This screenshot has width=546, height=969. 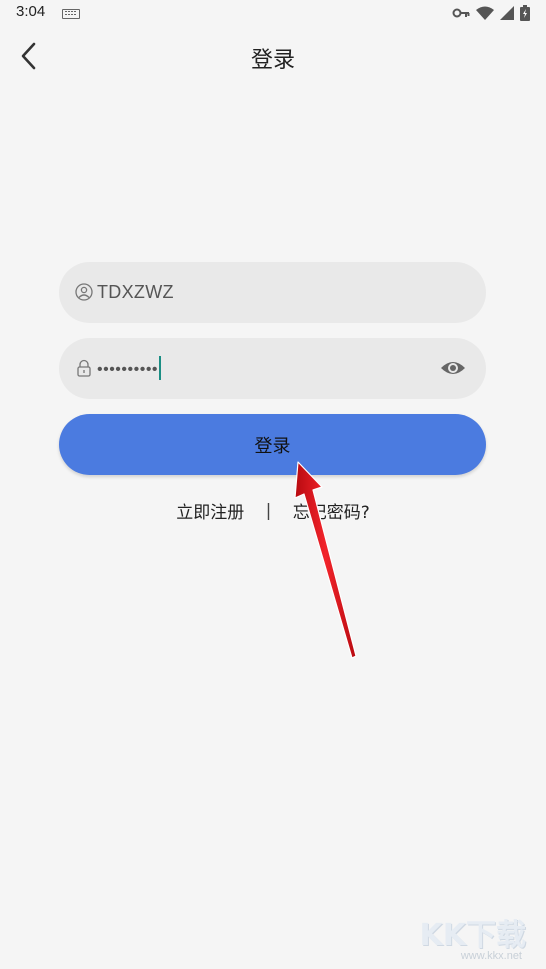 I want to click on password-field: ••••••••••, so click(x=272, y=368).